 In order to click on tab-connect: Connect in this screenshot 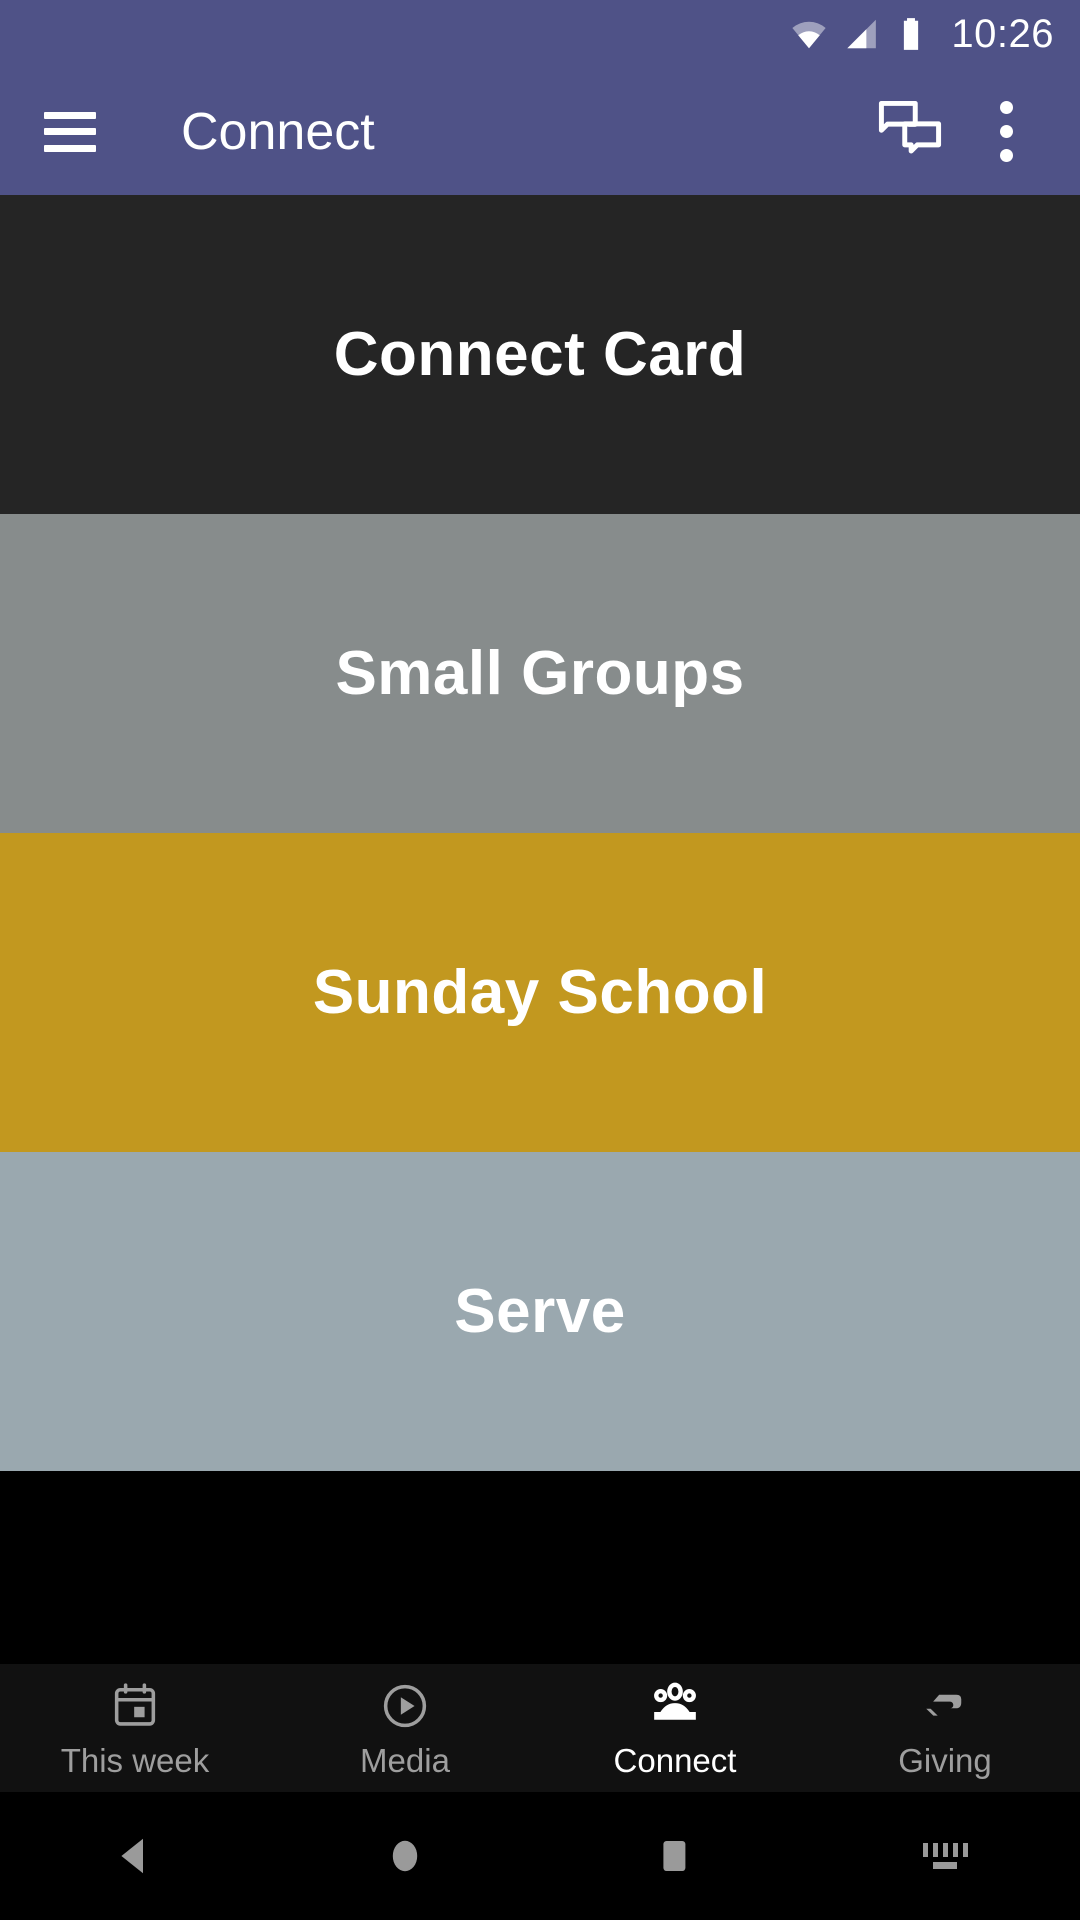, I will do `click(675, 1728)`.